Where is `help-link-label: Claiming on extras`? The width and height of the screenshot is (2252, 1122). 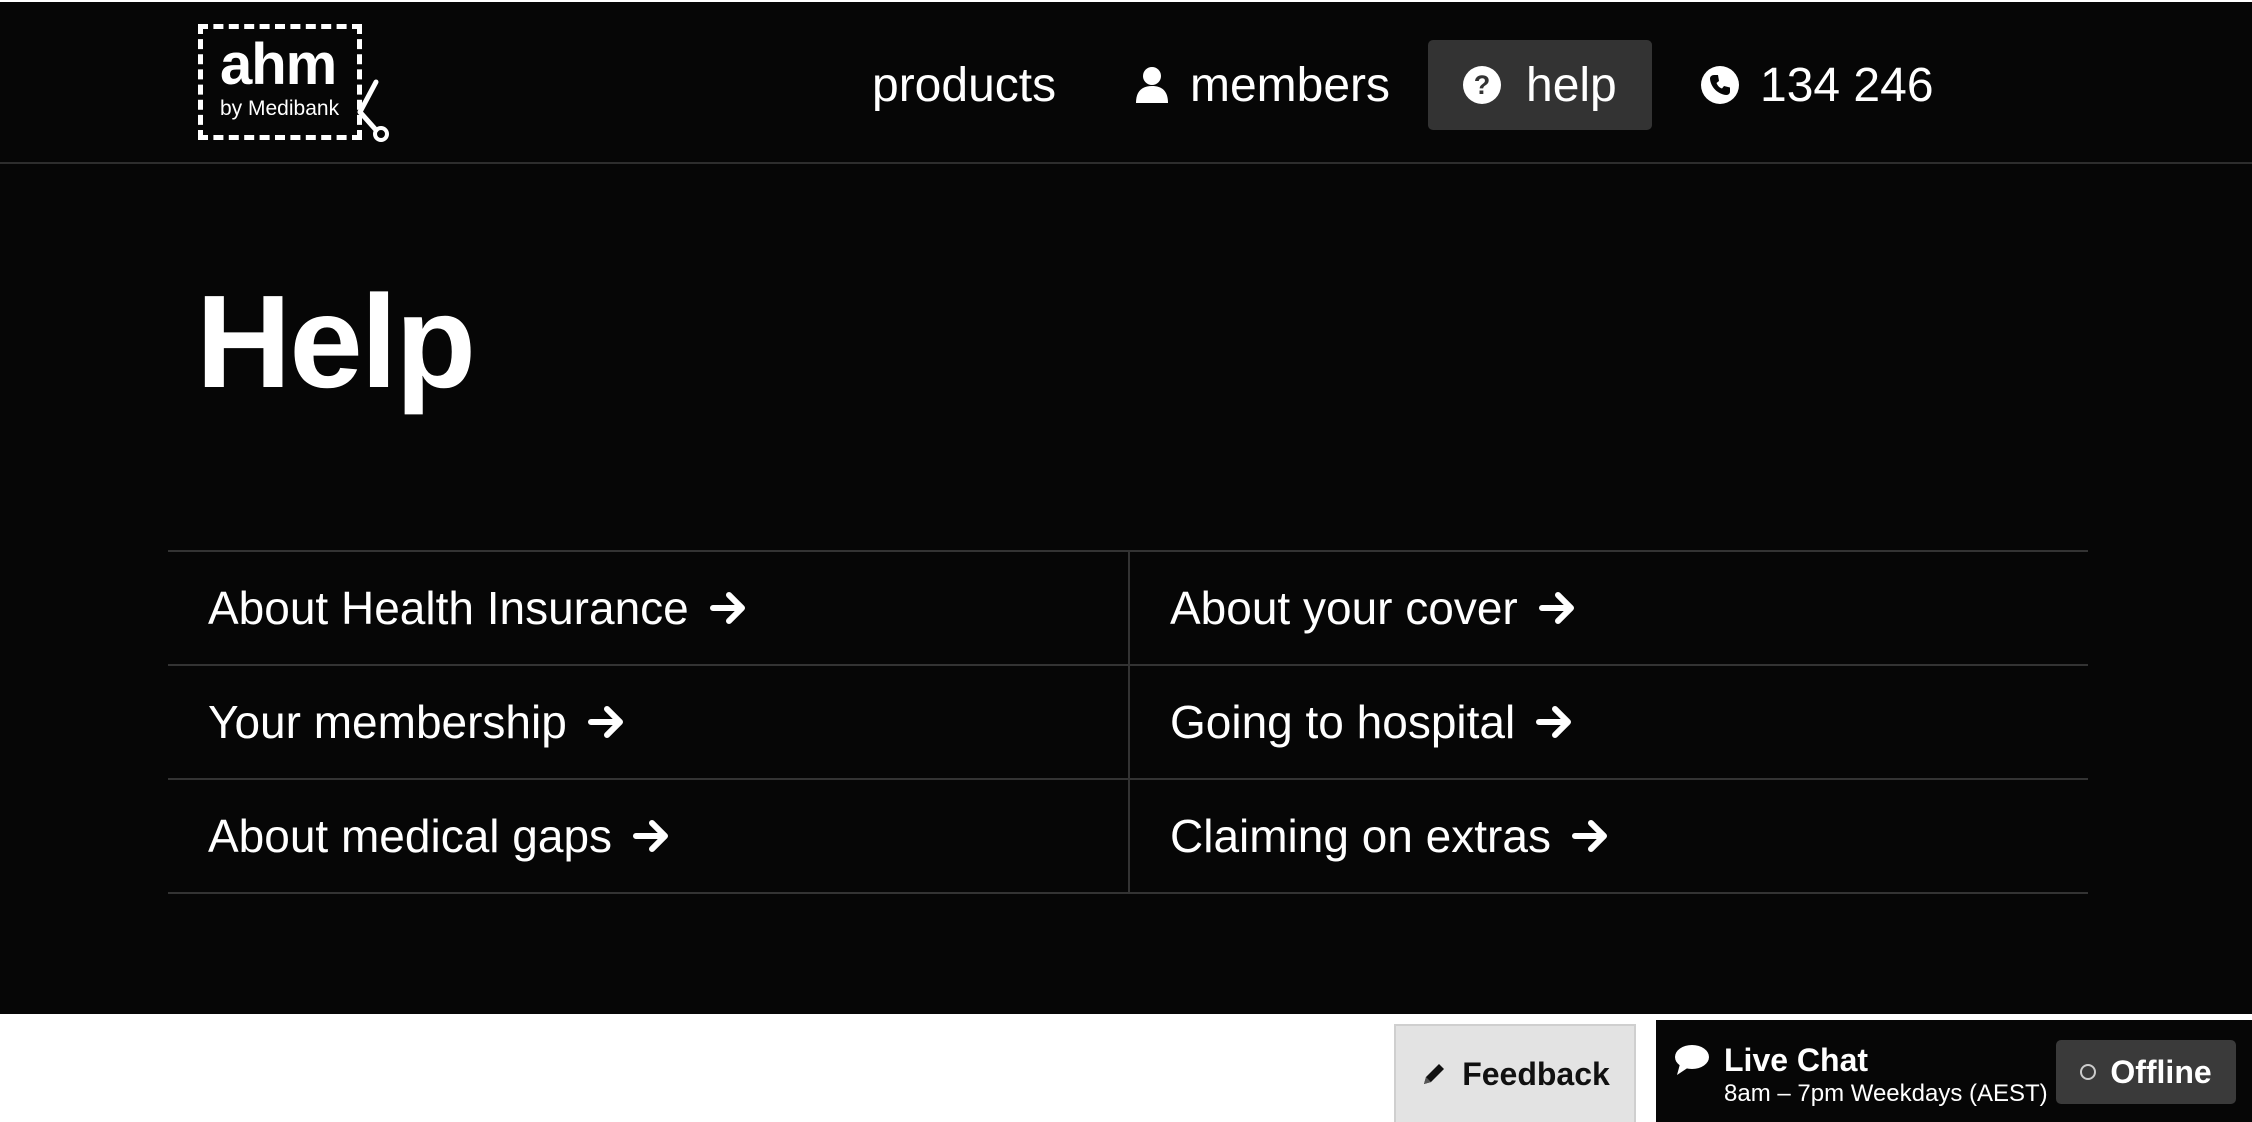 help-link-label: Claiming on extras is located at coordinates (1360, 836).